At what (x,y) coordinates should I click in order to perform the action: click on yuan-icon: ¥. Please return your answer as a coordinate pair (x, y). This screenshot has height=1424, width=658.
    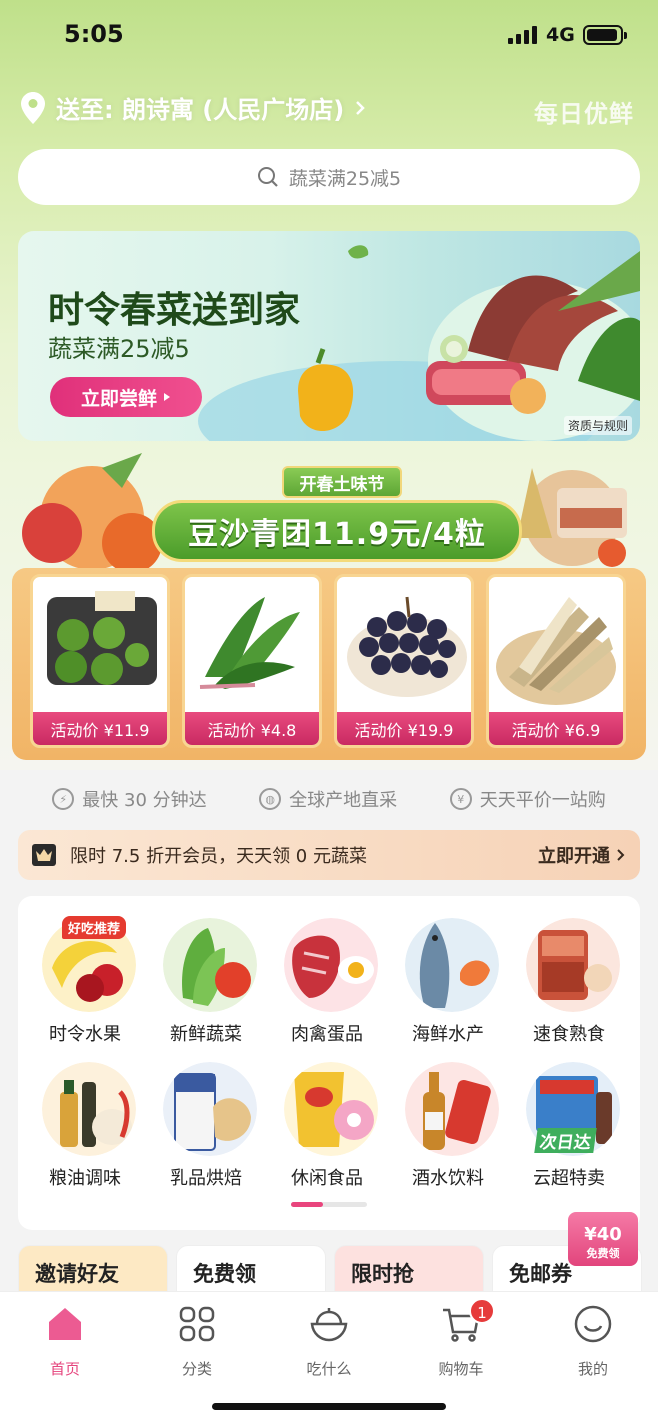
    Looking at the image, I should click on (460, 799).